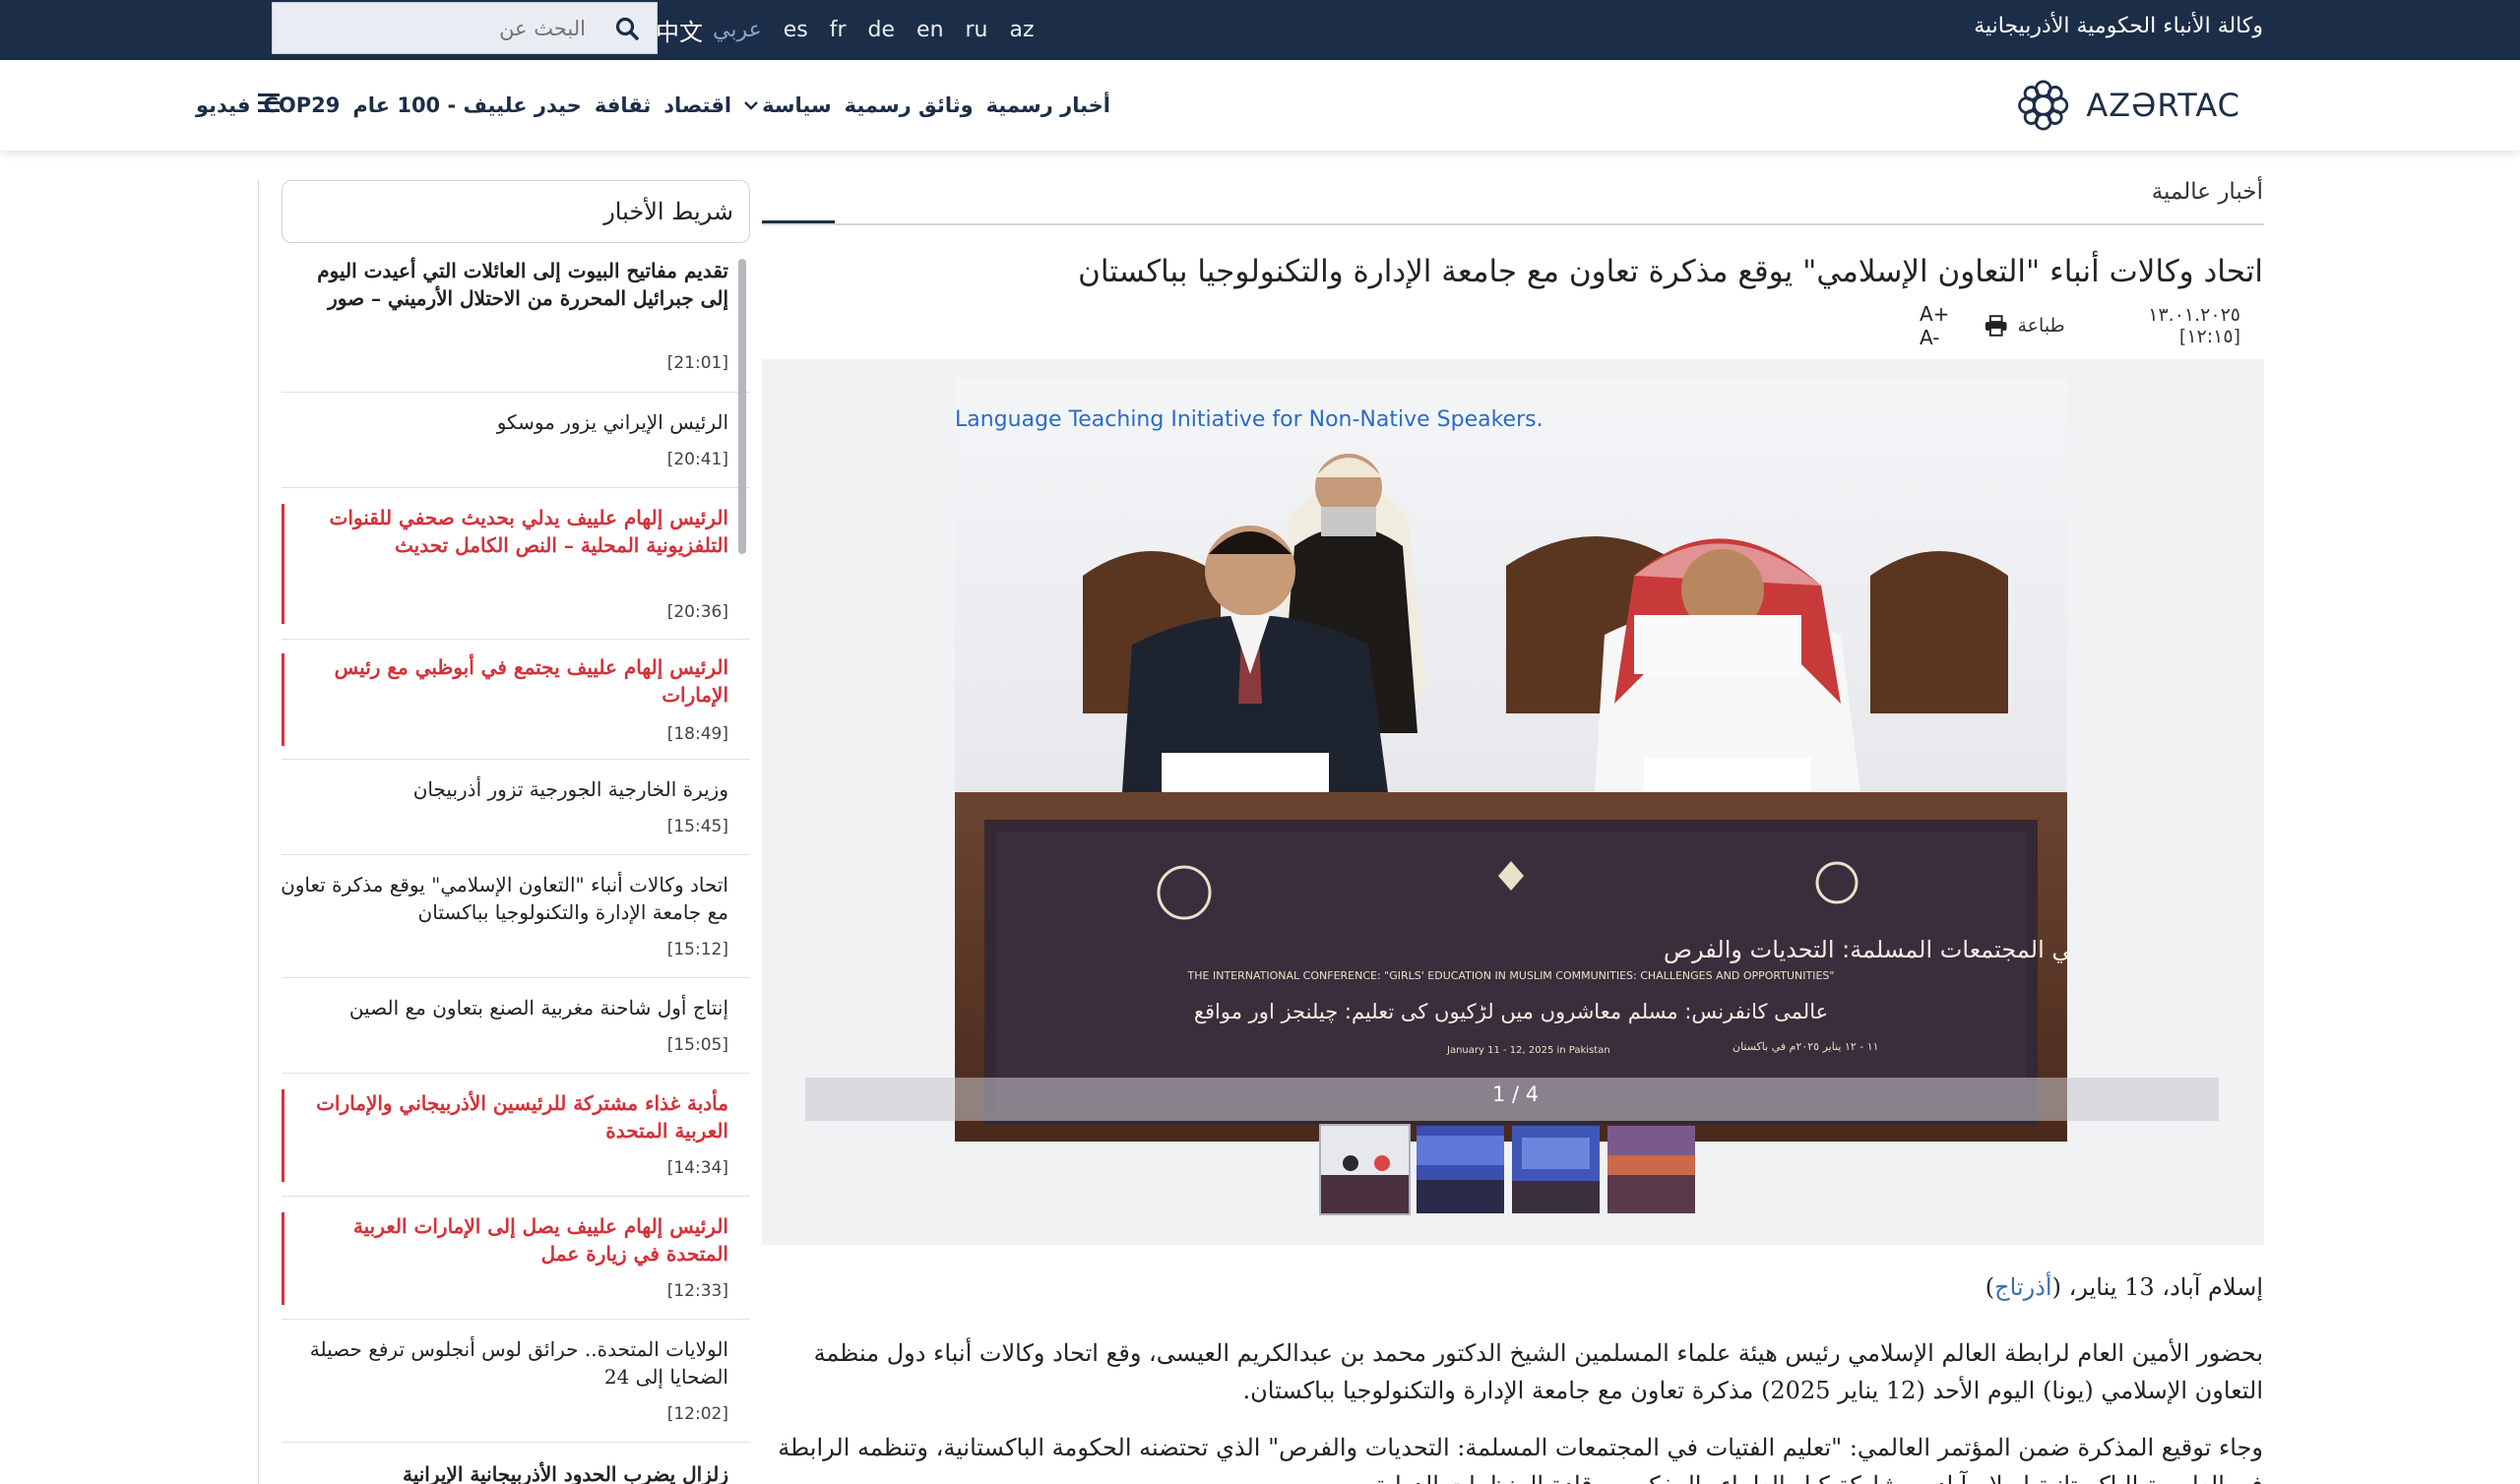 Image resolution: width=2520 pixels, height=1484 pixels. What do you see at coordinates (697, 827) in the screenshot?
I see `ticker-item-time: [15:45]` at bounding box center [697, 827].